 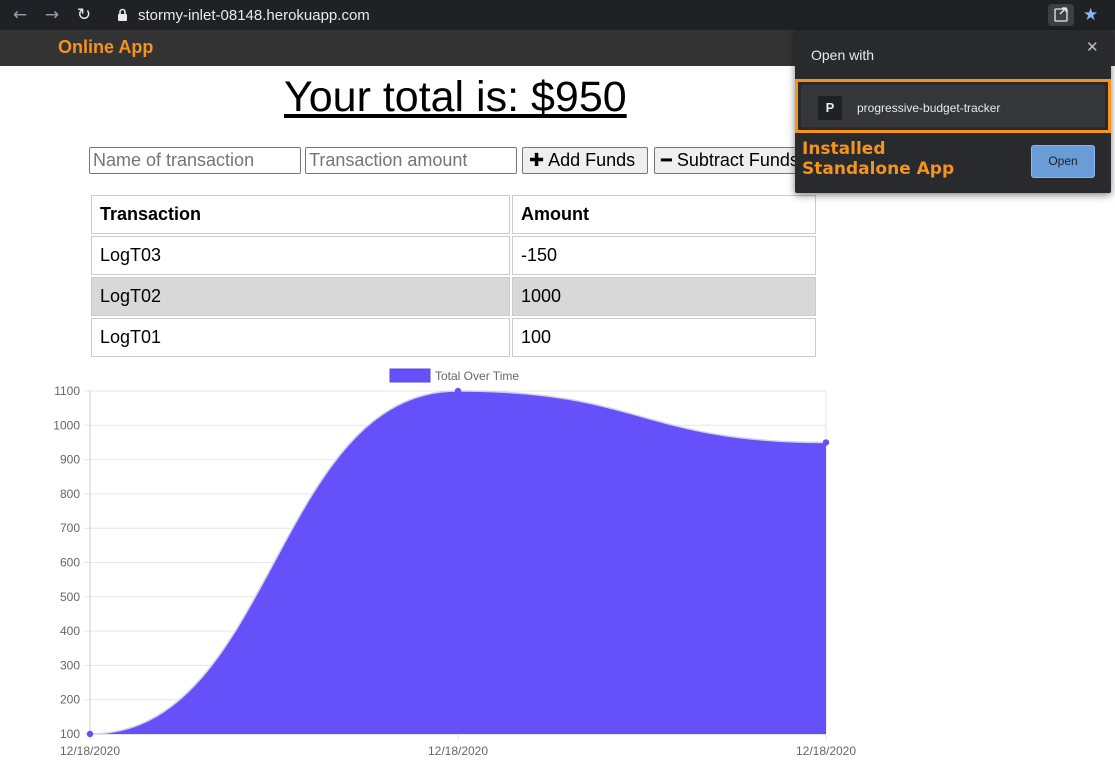 What do you see at coordinates (455, 97) in the screenshot?
I see `total-heading: Your total is: $950` at bounding box center [455, 97].